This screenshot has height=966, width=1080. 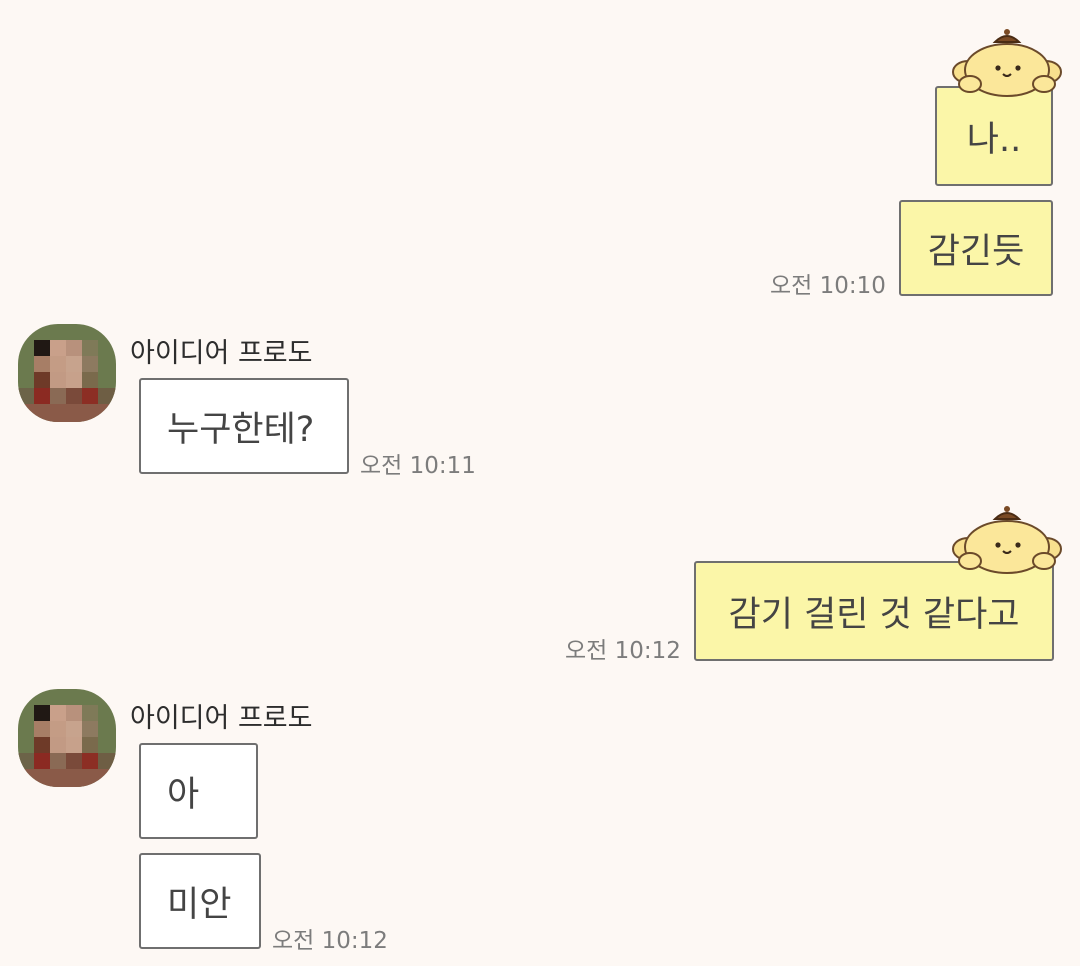 I want to click on message-text: 감기 걸린 것 같다고, so click(x=874, y=614).